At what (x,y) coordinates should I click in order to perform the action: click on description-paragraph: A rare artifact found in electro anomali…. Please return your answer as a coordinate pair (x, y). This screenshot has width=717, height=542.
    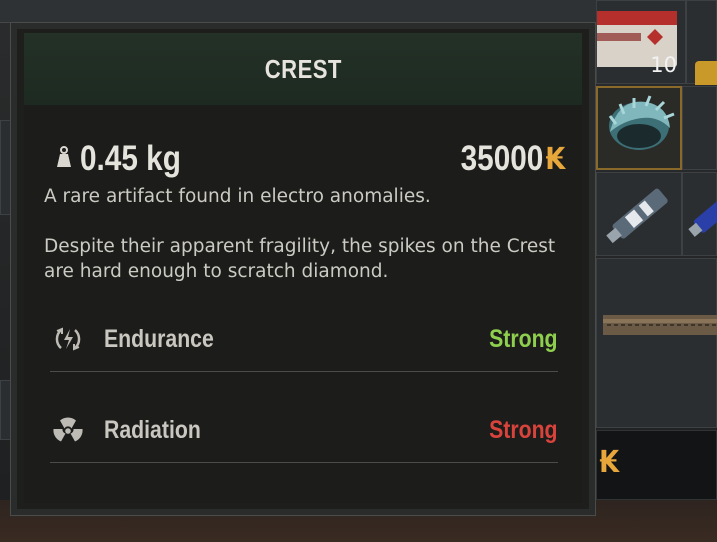
    Looking at the image, I should click on (237, 196).